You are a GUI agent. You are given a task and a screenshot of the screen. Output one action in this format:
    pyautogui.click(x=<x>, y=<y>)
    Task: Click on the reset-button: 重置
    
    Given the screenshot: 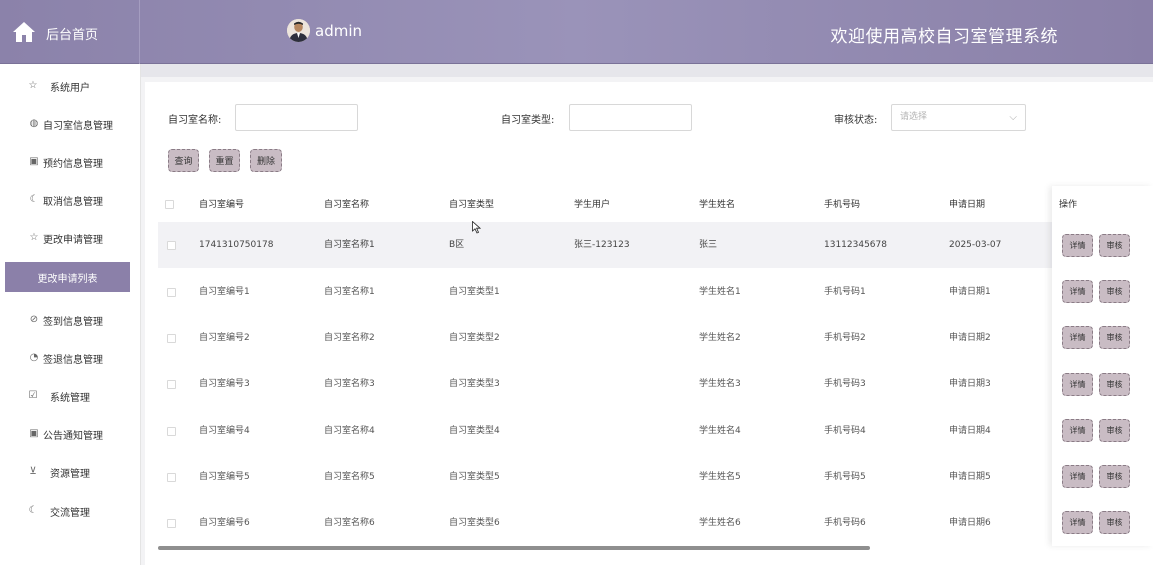 What is the action you would take?
    pyautogui.click(x=224, y=160)
    